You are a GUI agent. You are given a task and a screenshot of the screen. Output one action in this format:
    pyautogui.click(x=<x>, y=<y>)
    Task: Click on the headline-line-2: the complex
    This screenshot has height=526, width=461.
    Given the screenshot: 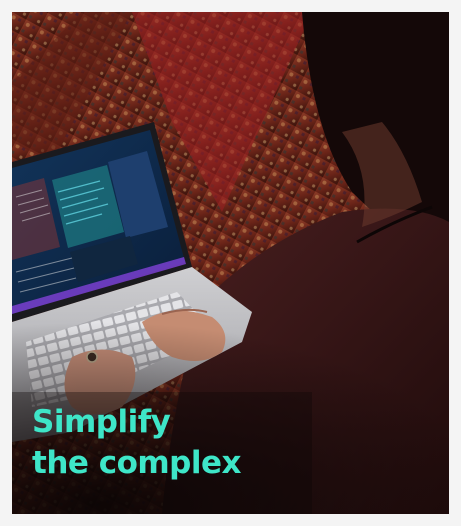 What is the action you would take?
    pyautogui.click(x=137, y=463)
    